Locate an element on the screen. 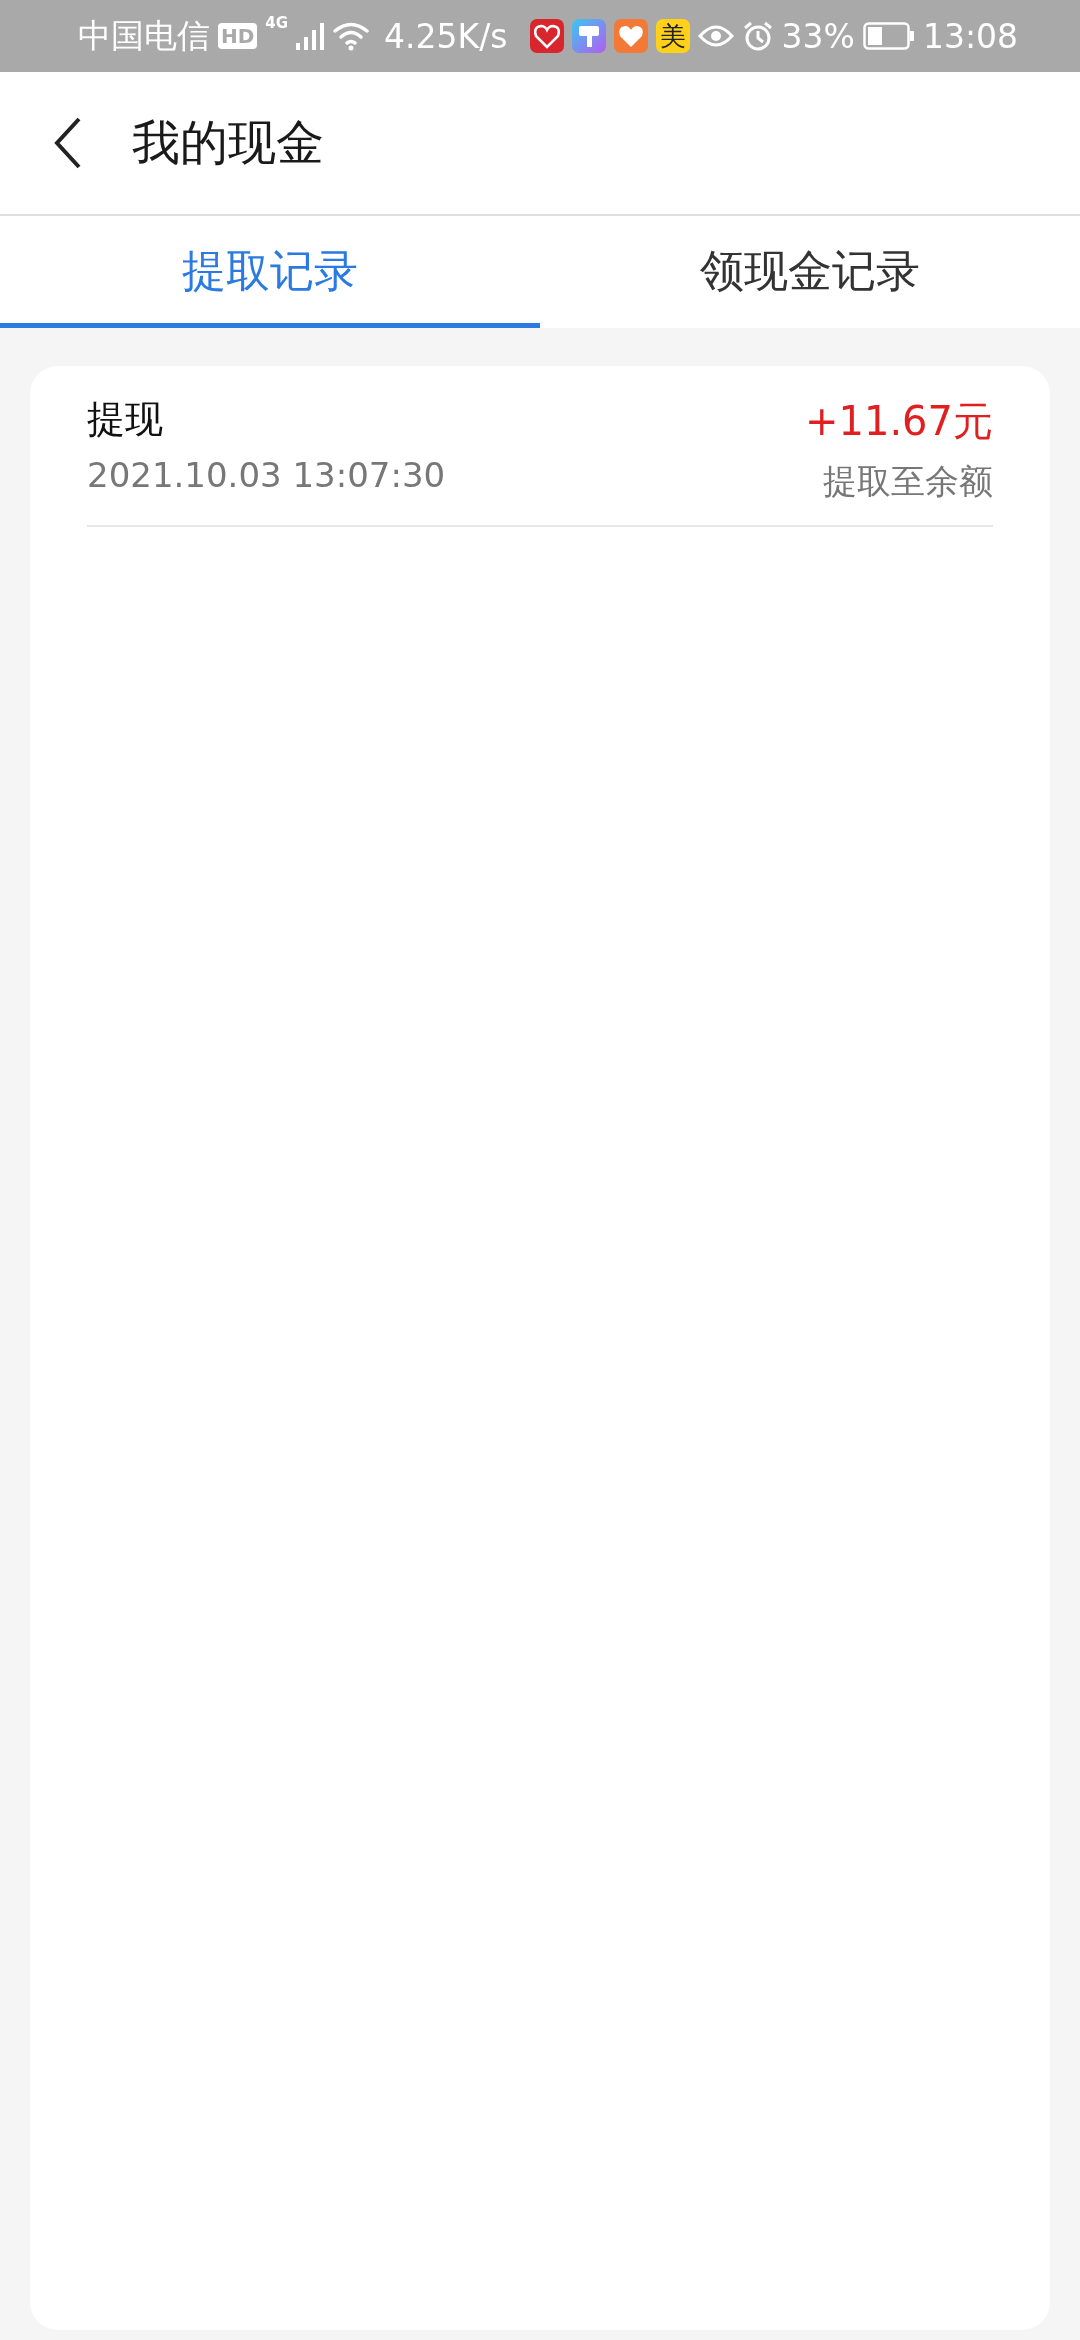  record-title: 提现 is located at coordinates (125, 419).